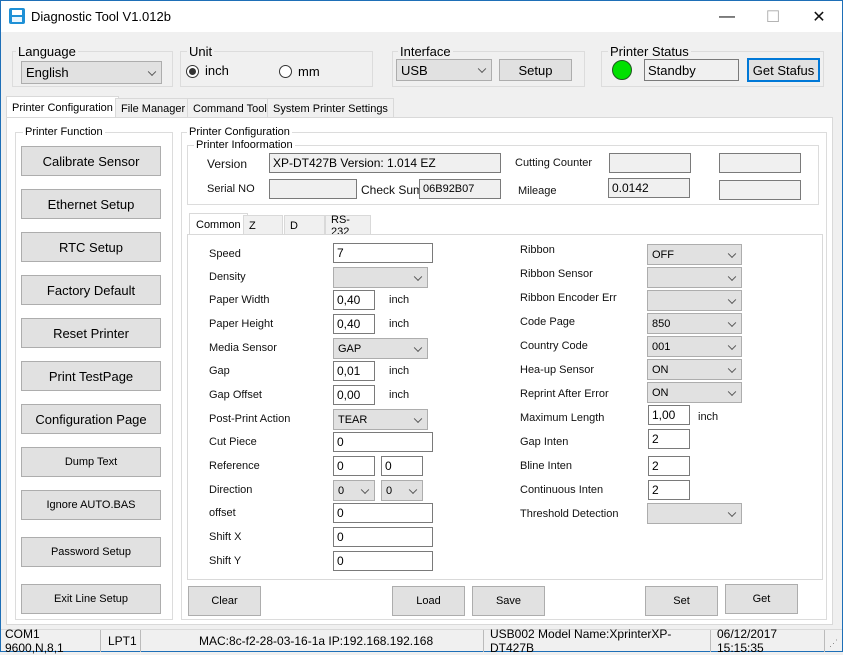 The width and height of the screenshot is (843, 655). Describe the element at coordinates (330, 108) in the screenshot. I see `tab-system-printer-settings: System Printer Settings` at that location.